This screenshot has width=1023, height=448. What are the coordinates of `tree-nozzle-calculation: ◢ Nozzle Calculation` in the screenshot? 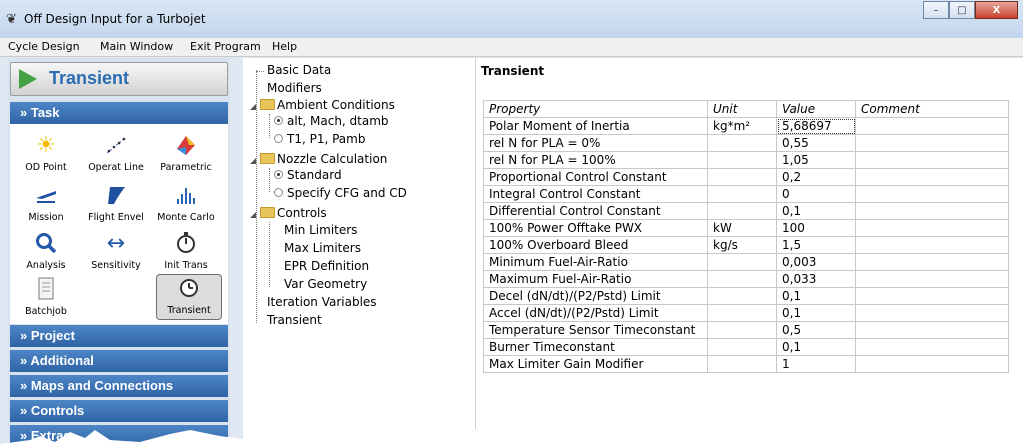 It's located at (318, 159).